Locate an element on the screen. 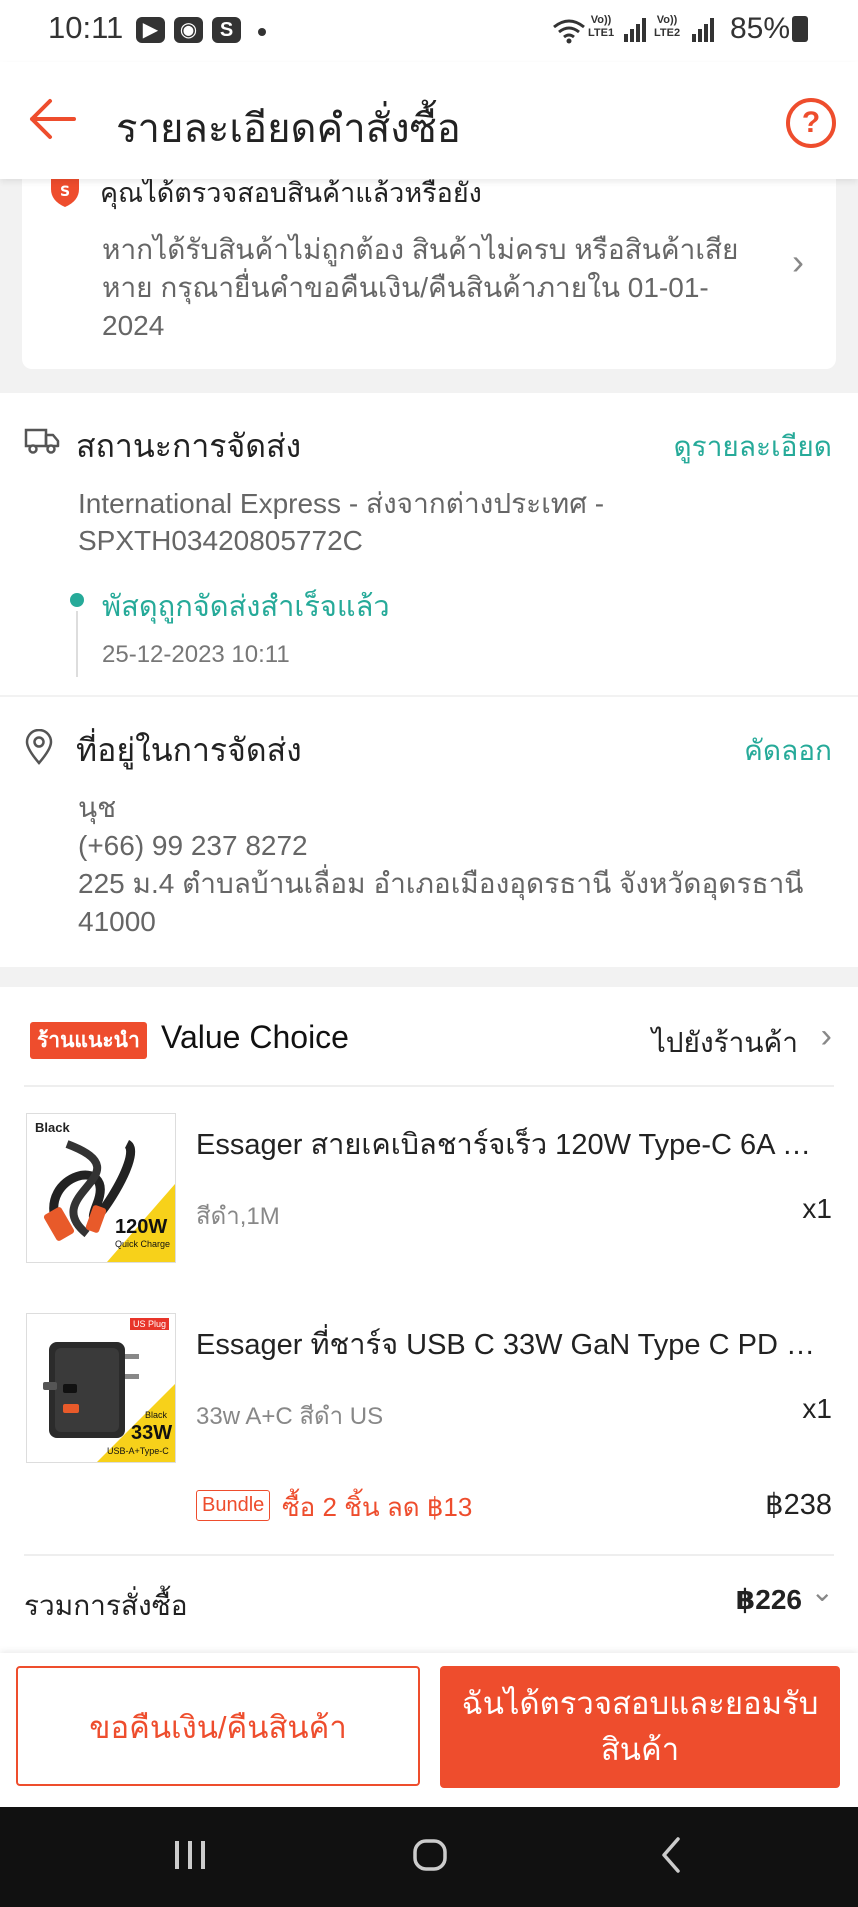 This screenshot has height=1907, width=858. youtube-icon: ▶ is located at coordinates (150, 30).